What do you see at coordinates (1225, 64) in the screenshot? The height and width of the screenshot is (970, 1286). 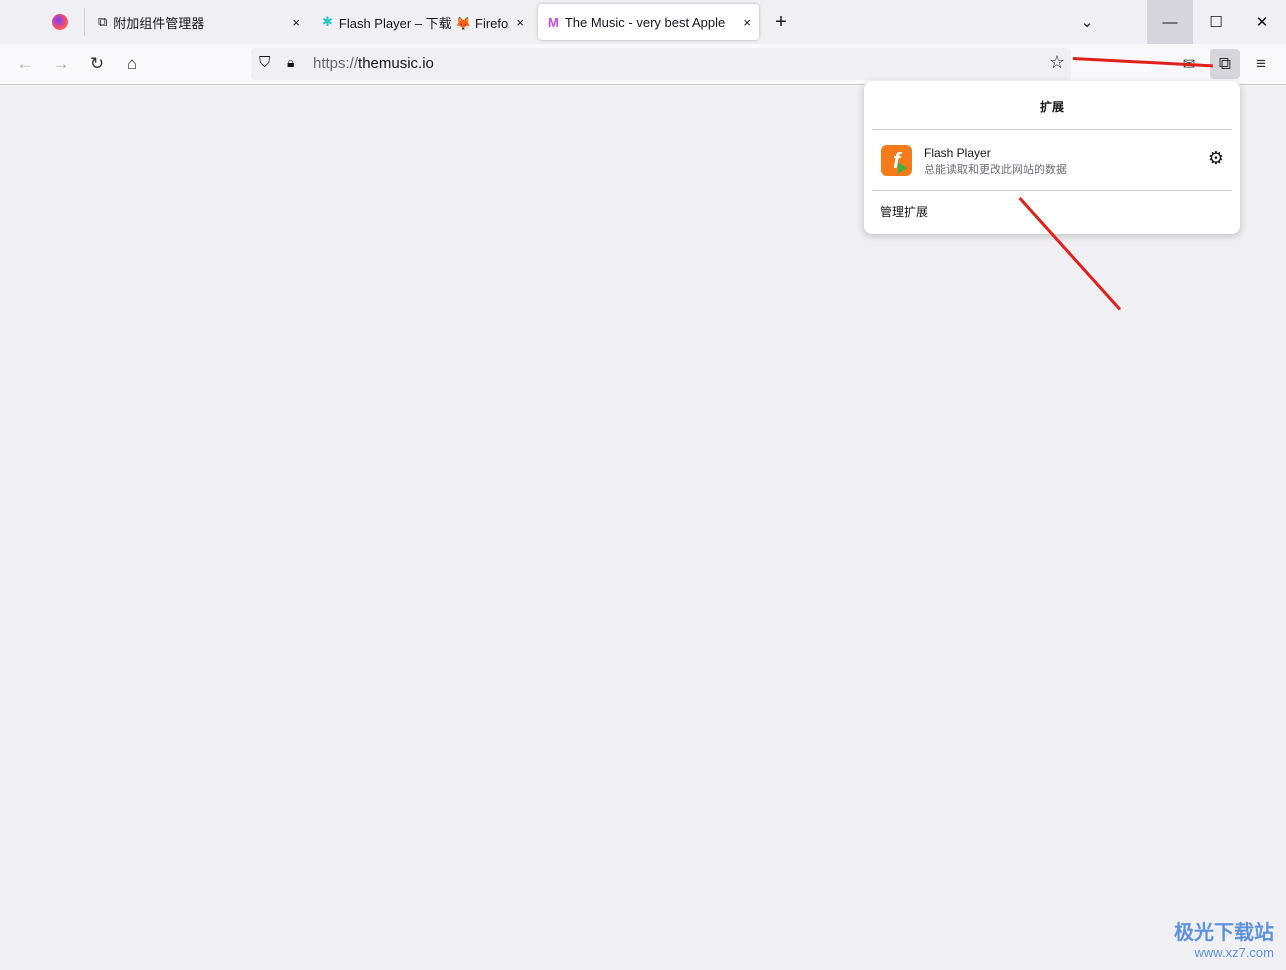 I see `extensions-puzzle-icon: ⧉` at bounding box center [1225, 64].